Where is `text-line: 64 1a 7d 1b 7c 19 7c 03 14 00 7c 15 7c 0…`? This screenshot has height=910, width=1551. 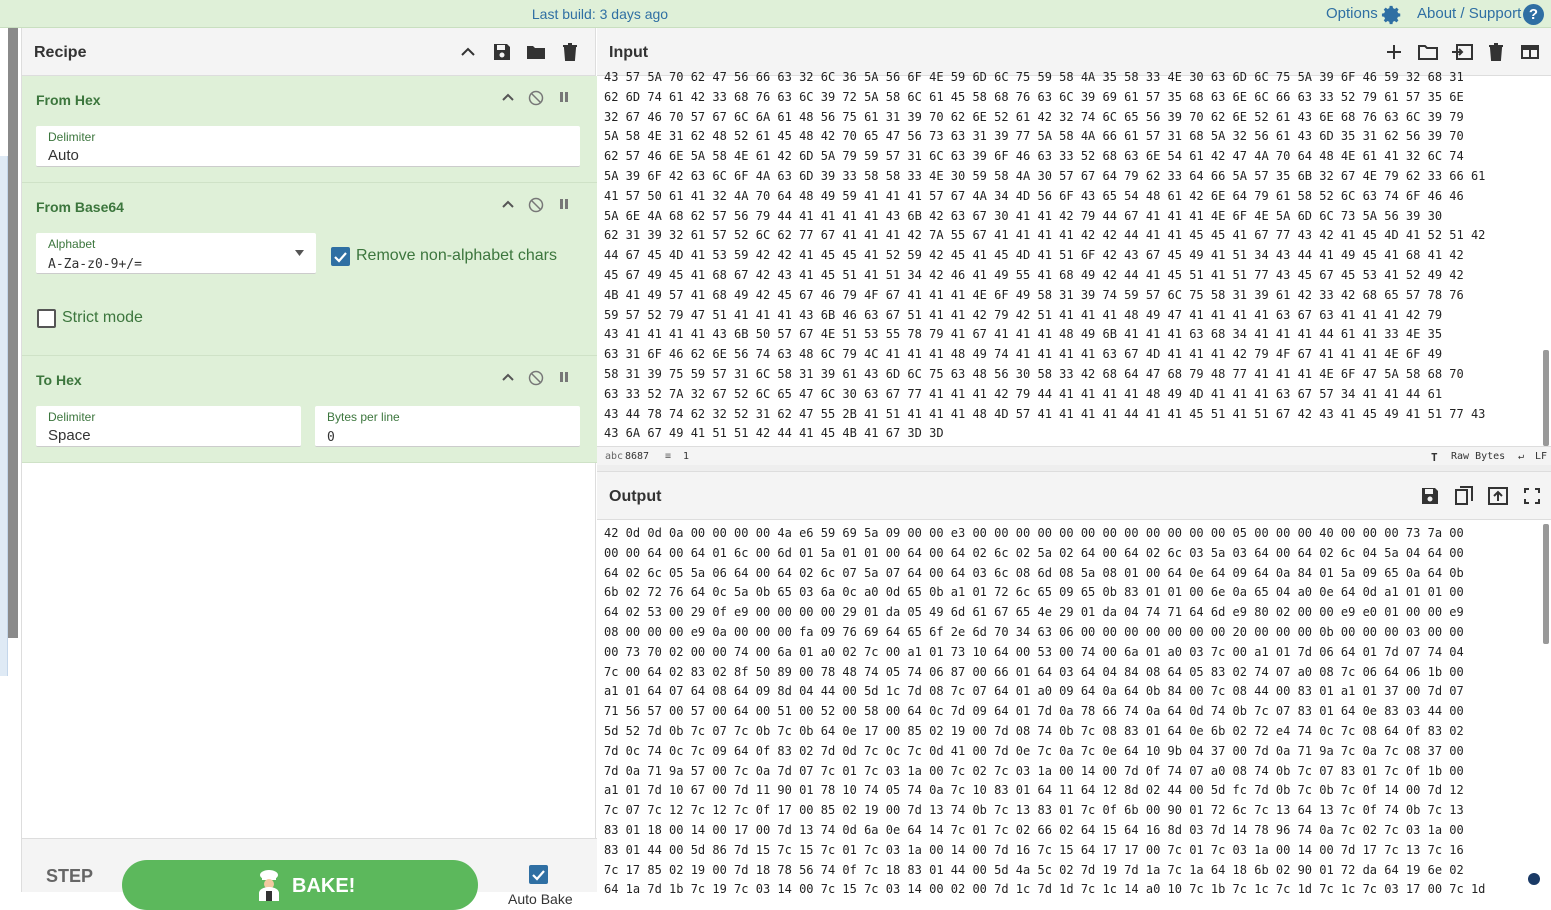
text-line: 64 1a 7d 1b 7c 19 7c 03 14 00 7c 15 7c 0… is located at coordinates (1045, 887).